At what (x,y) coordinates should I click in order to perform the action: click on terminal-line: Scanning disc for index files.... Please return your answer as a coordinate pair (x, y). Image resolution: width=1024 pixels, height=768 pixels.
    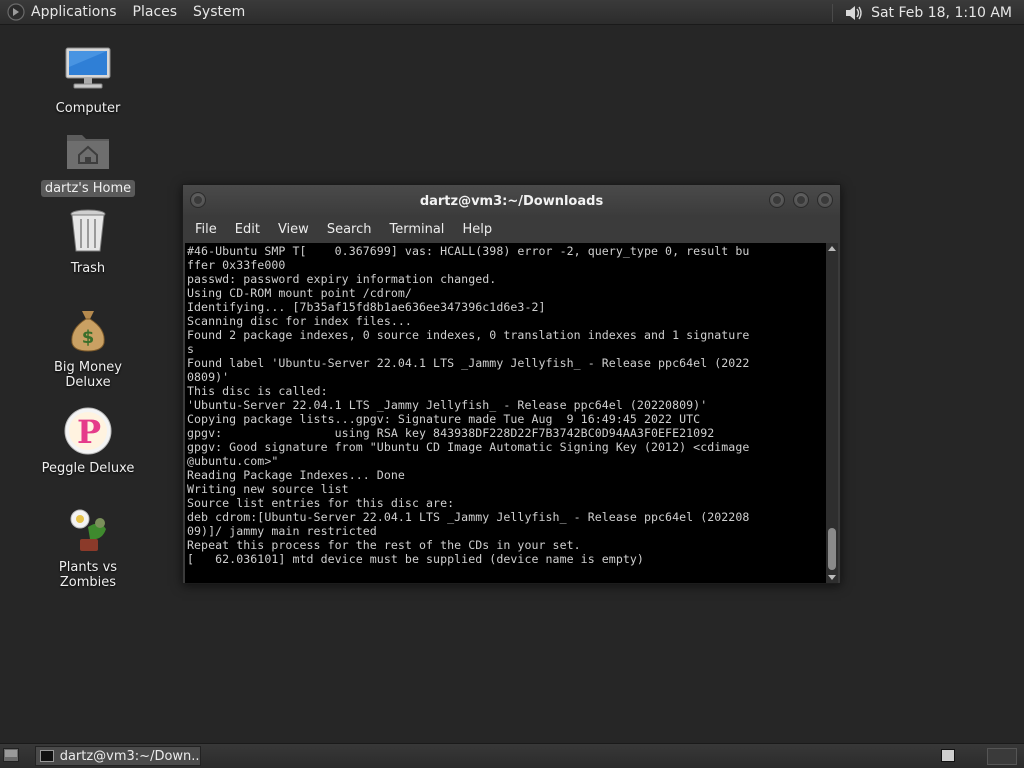
    Looking at the image, I should click on (299, 321).